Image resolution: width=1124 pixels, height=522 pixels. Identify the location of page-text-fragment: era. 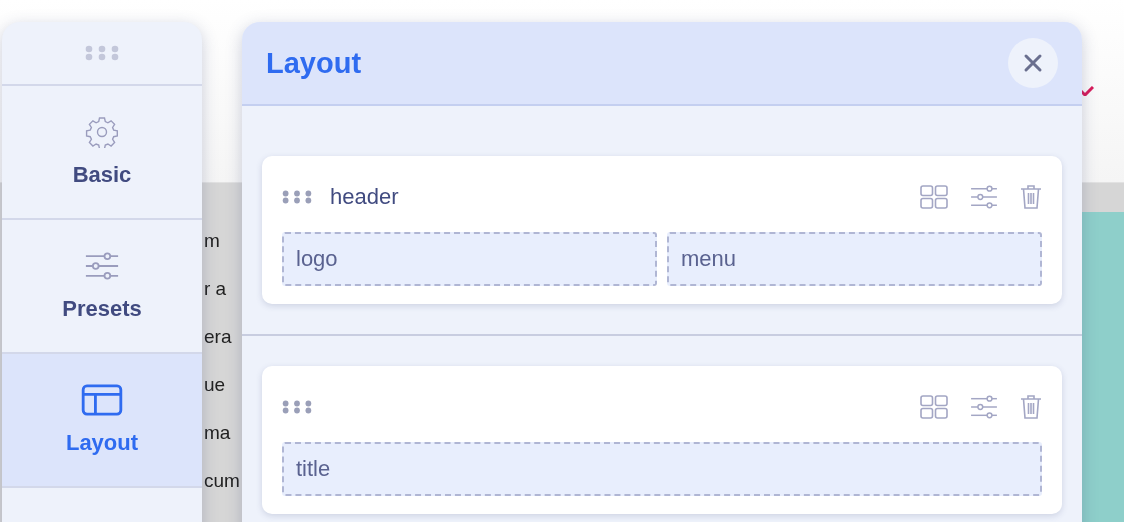
(218, 337).